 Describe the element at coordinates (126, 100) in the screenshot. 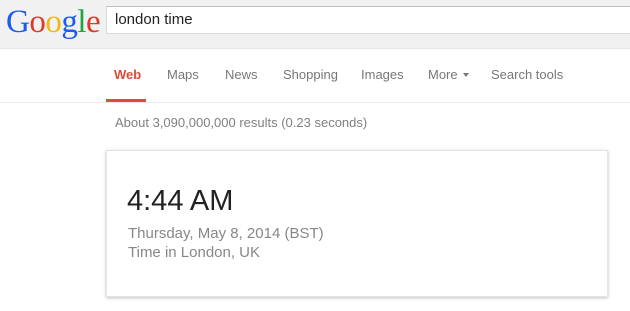

I see `active-tab-indicator` at that location.